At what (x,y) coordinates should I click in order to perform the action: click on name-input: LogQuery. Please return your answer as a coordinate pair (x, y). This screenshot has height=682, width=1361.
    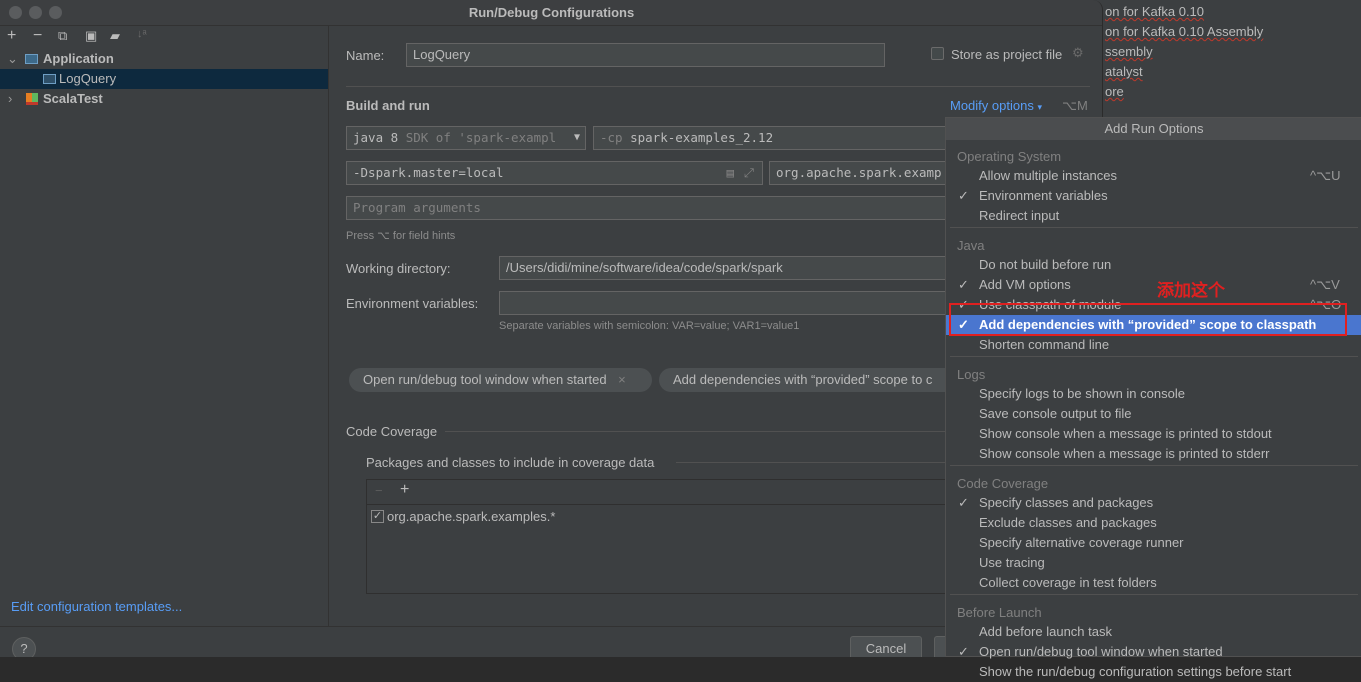
    Looking at the image, I should click on (645, 55).